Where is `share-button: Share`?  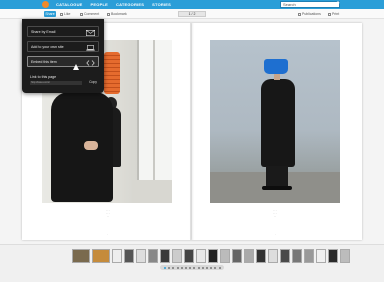
share-button: Share is located at coordinates (50, 14).